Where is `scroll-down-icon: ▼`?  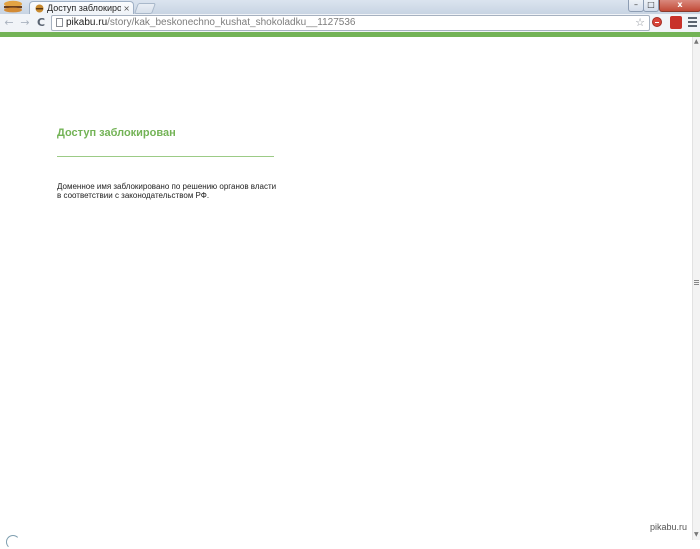
scroll-down-icon: ▼ is located at coordinates (696, 535).